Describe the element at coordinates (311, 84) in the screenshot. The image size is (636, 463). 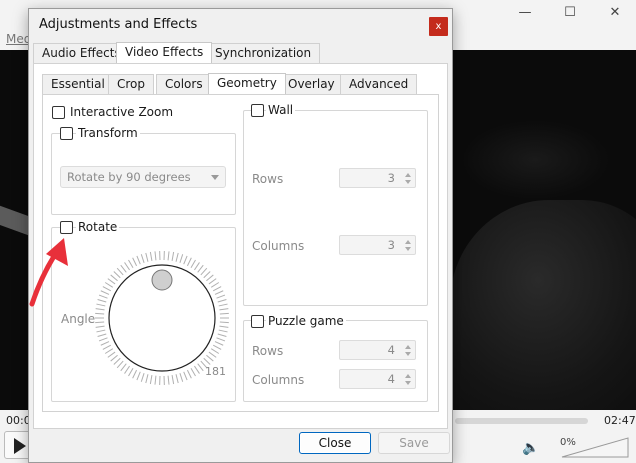
I see `tab-overlay: Overlay` at that location.